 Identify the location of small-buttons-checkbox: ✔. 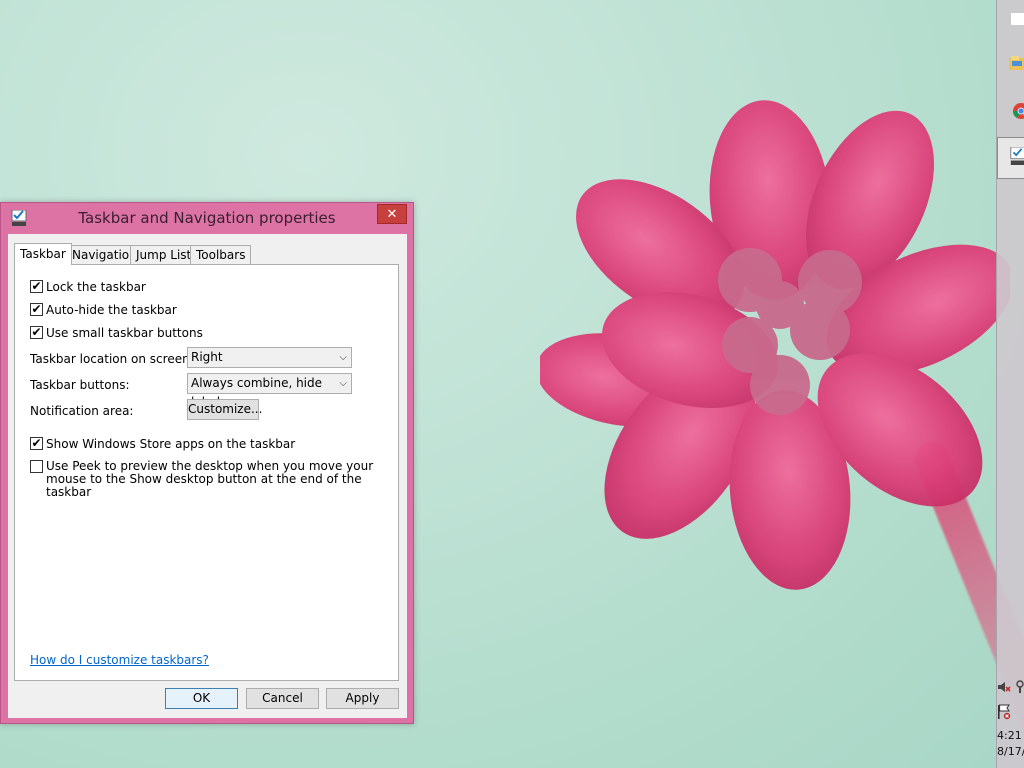
(36, 332).